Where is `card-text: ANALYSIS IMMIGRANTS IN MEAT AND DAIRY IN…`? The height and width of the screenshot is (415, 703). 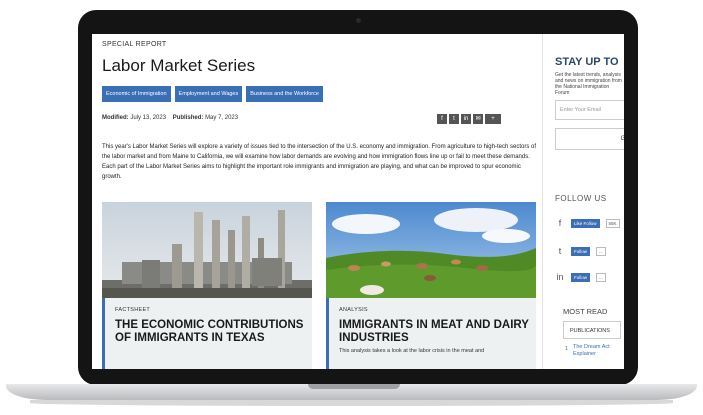
card-text: ANALYSIS IMMIGRANTS IN MEAT AND DAIRY IN… is located at coordinates (431, 333).